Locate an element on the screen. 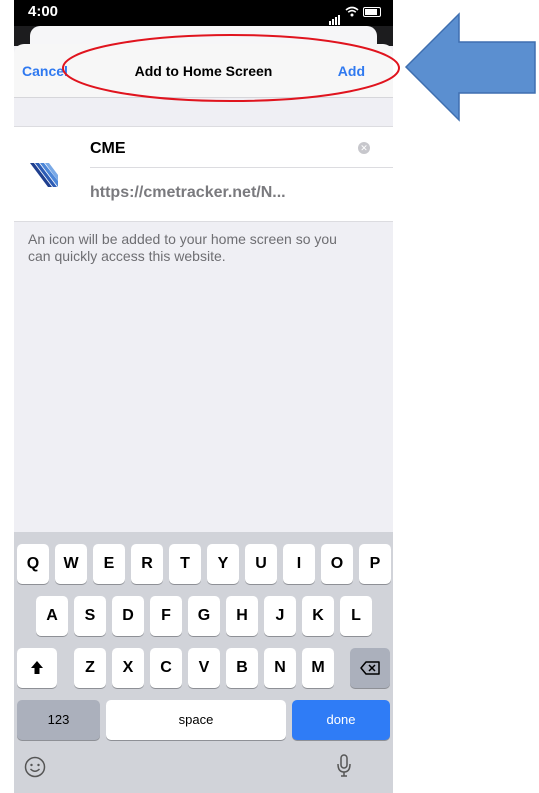  key-m: M is located at coordinates (318, 668).